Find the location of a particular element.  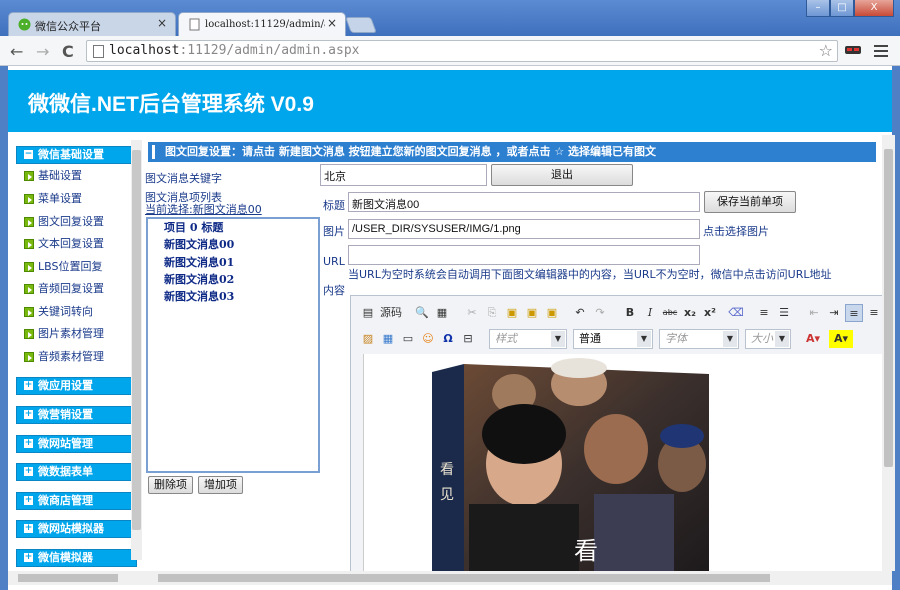

add-item-button: 增加项 is located at coordinates (220, 485).